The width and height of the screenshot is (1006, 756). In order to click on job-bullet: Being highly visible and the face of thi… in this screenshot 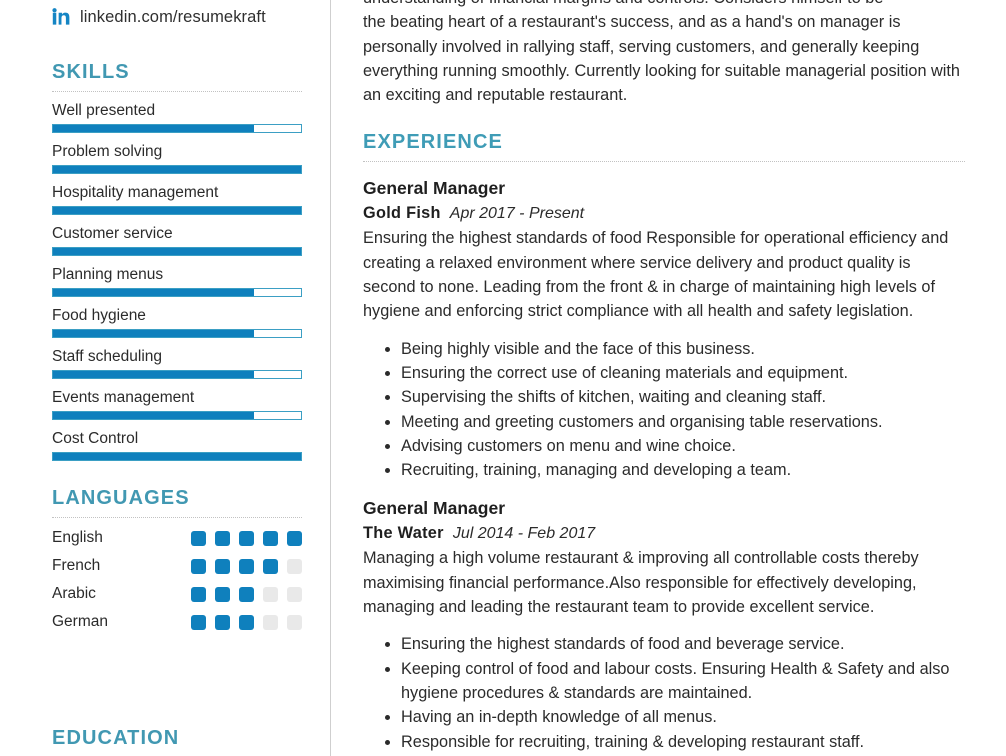, I will do `click(675, 349)`.